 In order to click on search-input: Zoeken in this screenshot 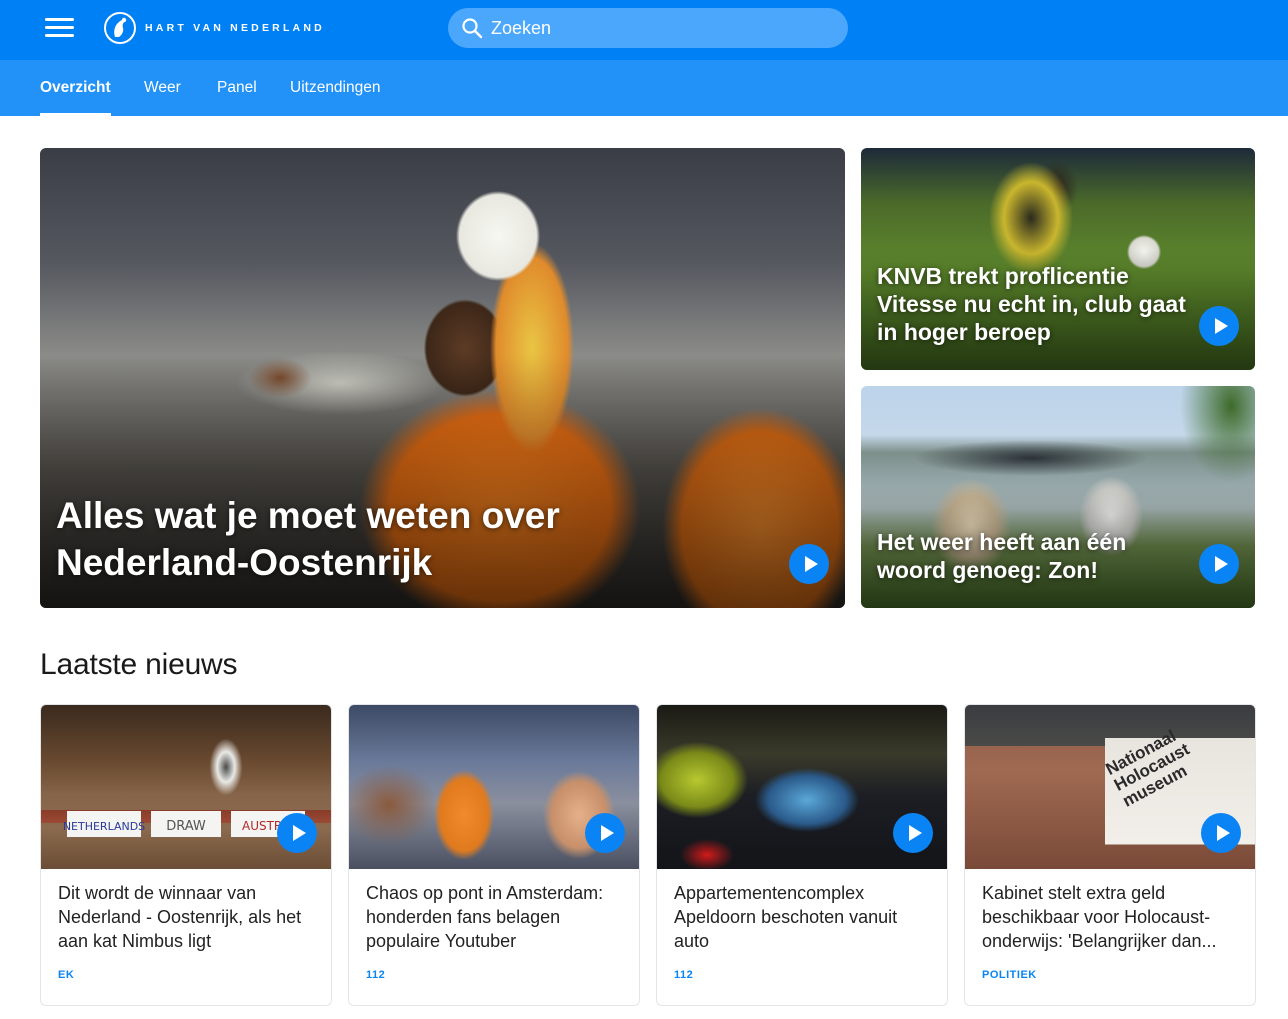, I will do `click(648, 28)`.